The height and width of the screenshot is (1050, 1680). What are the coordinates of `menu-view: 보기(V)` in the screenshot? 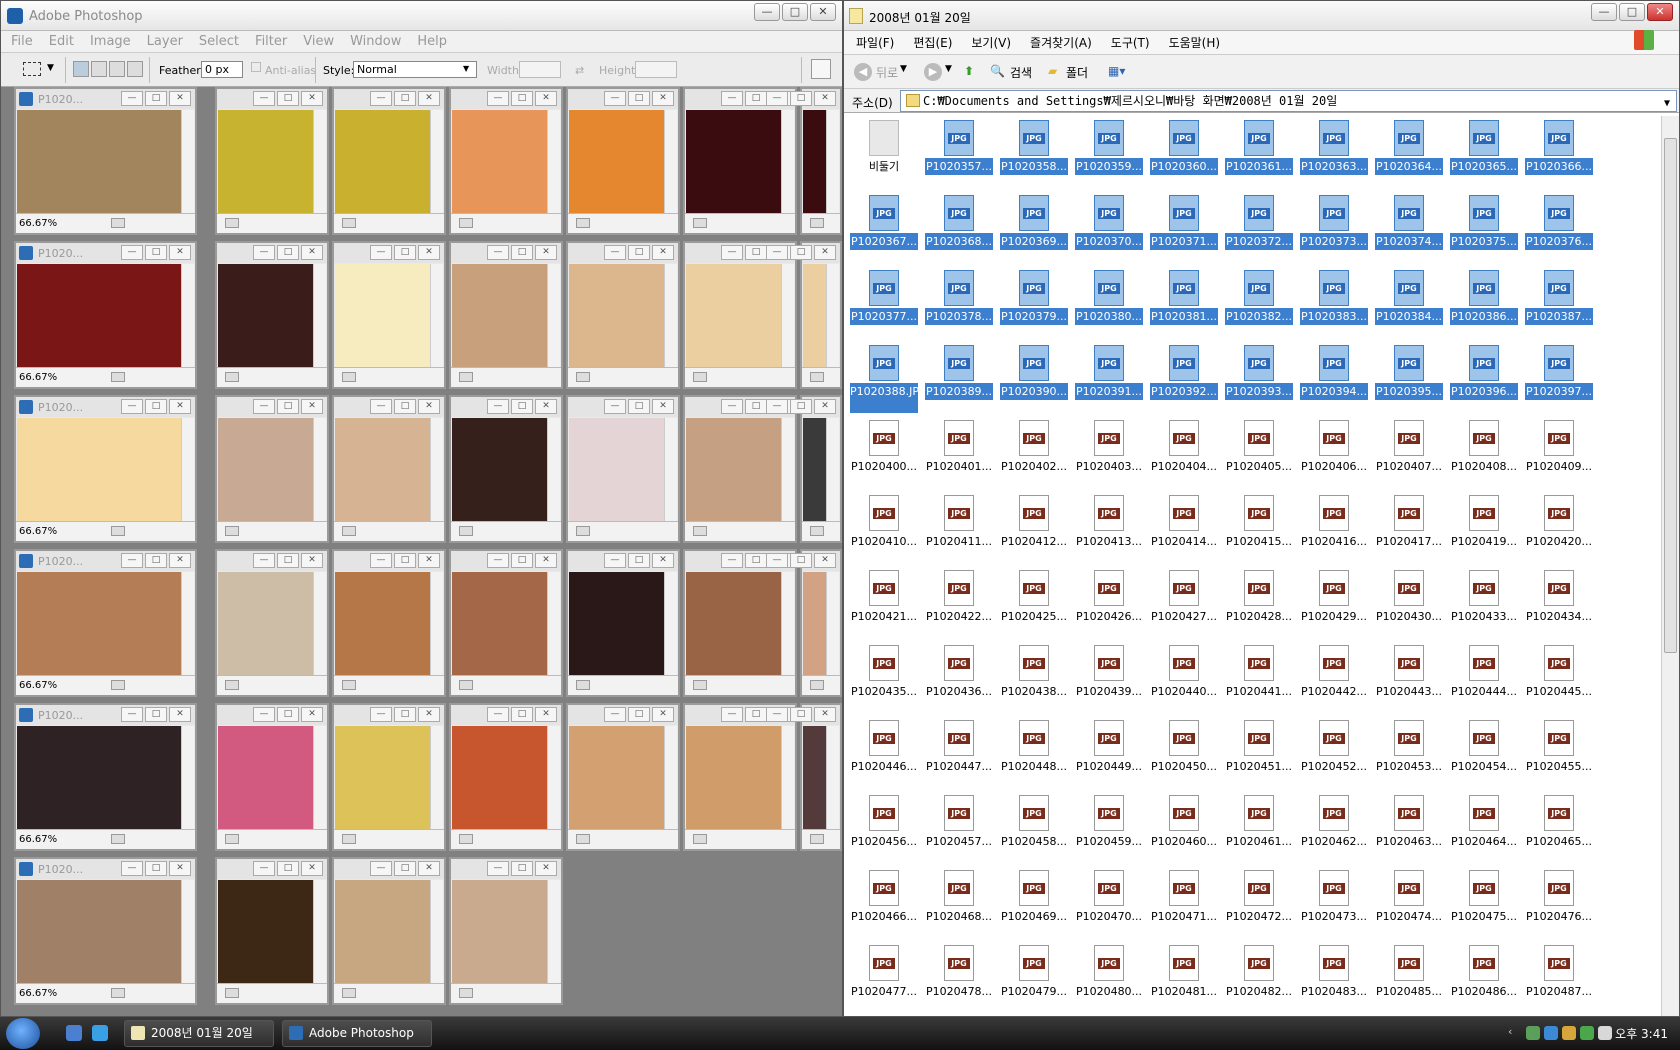 It's located at (991, 42).